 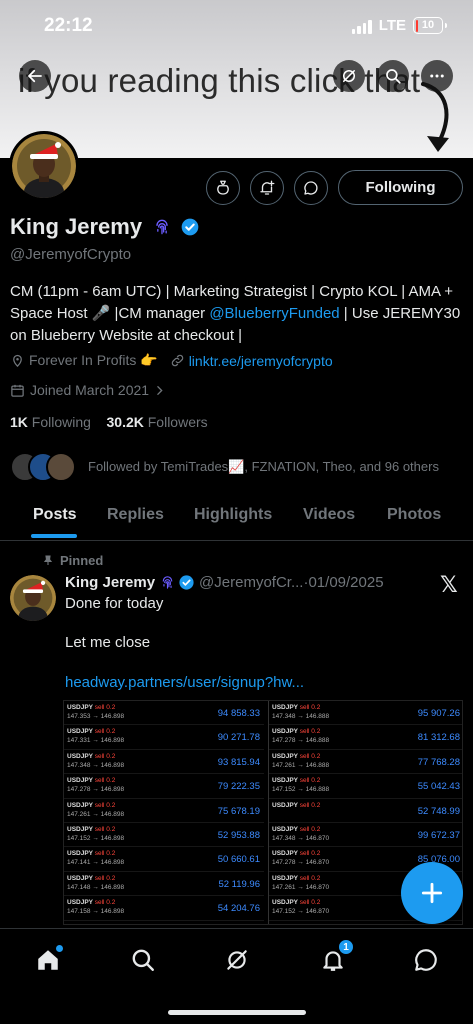 What do you see at coordinates (301, 765) in the screenshot?
I see `trade-prices: 147.261 → 146.888` at bounding box center [301, 765].